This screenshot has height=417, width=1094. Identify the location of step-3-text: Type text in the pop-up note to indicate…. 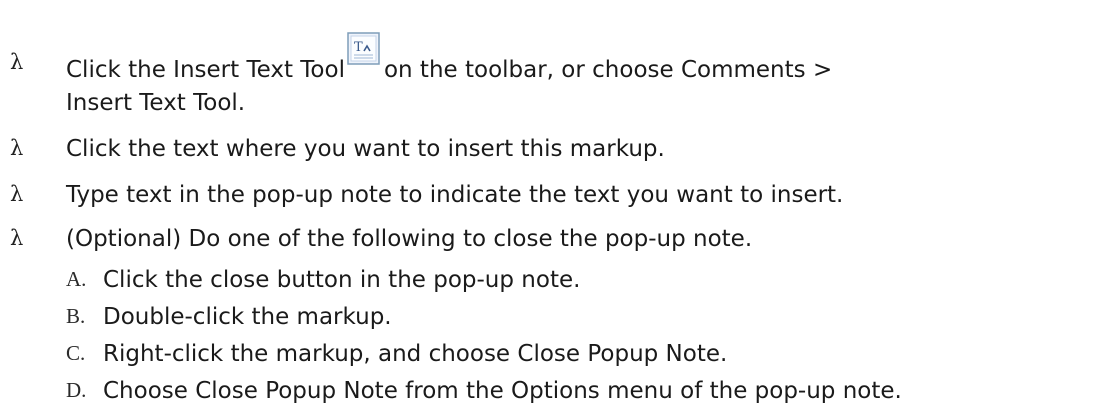
(455, 195).